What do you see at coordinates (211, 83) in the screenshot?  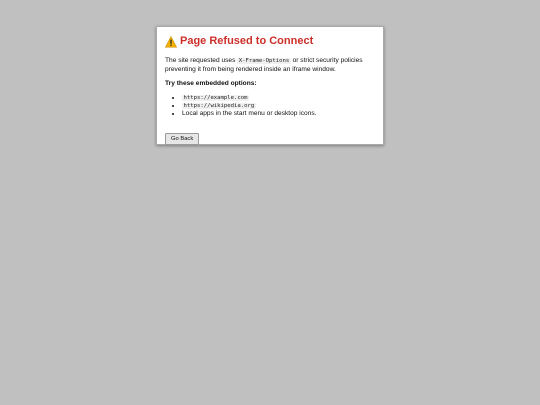 I see `options-heading: Try these embedded options:` at bounding box center [211, 83].